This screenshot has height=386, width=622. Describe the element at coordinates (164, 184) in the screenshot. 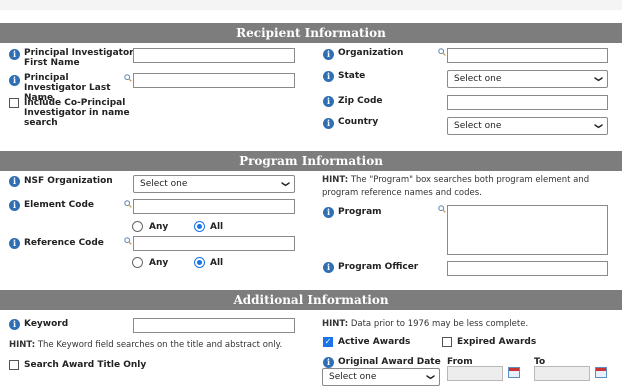

I see `nsf-organization-select-value: Select one` at that location.